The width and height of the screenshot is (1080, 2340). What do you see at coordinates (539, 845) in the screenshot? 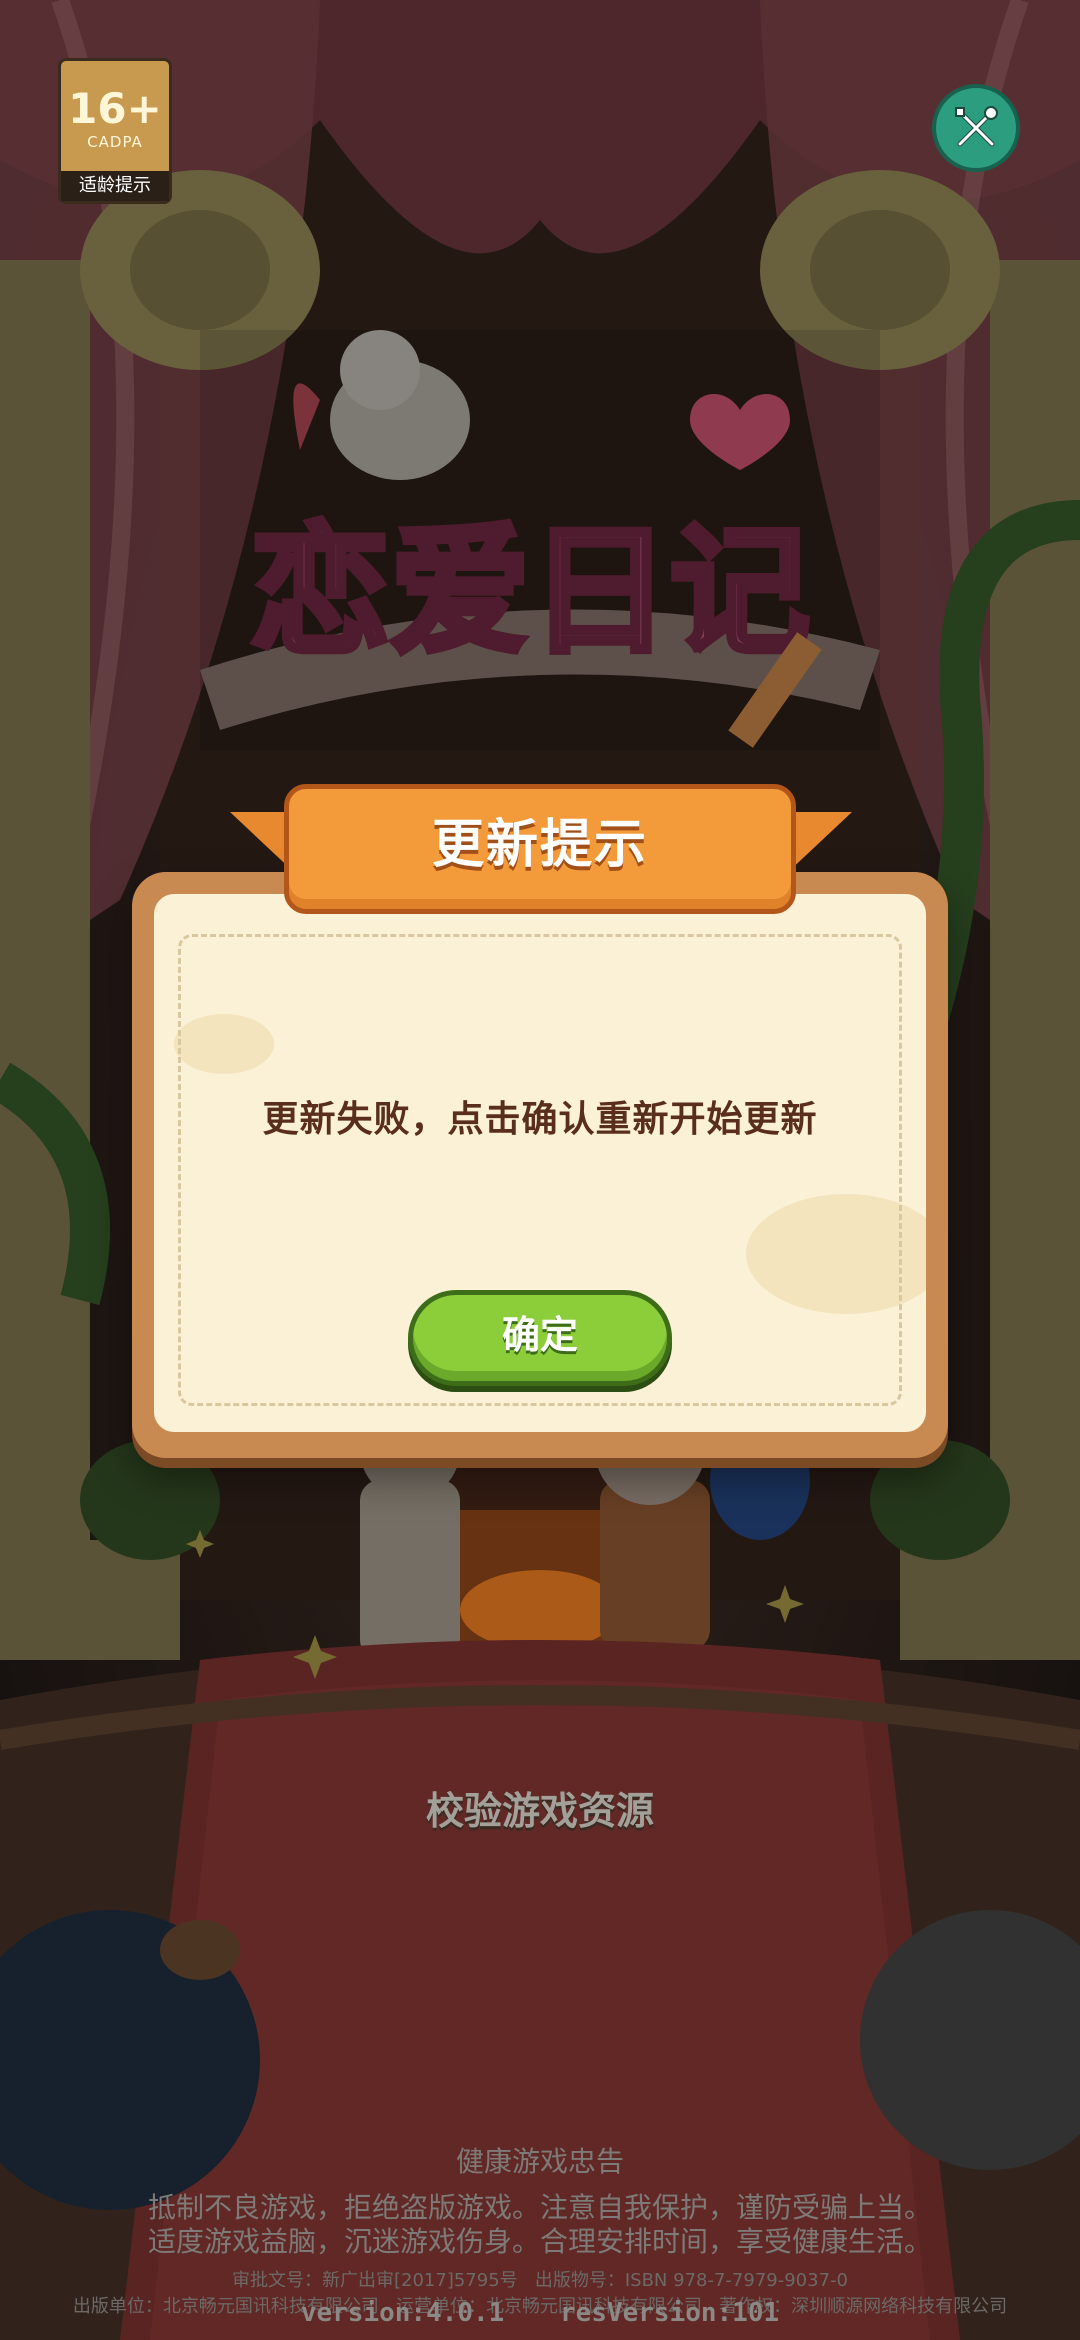
I see `dialog-title: 更新提示` at bounding box center [539, 845].